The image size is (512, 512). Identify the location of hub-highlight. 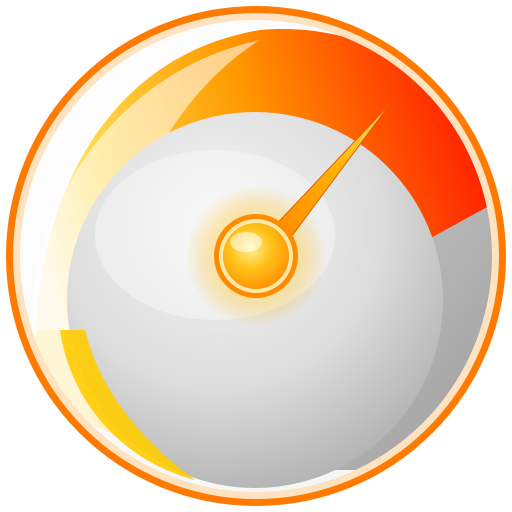
(246, 242).